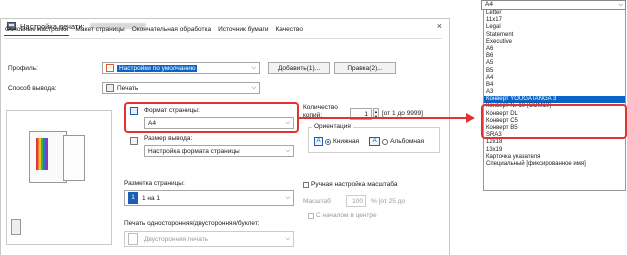 The width and height of the screenshot is (627, 255). I want to click on scale-value: 100, so click(357, 201).